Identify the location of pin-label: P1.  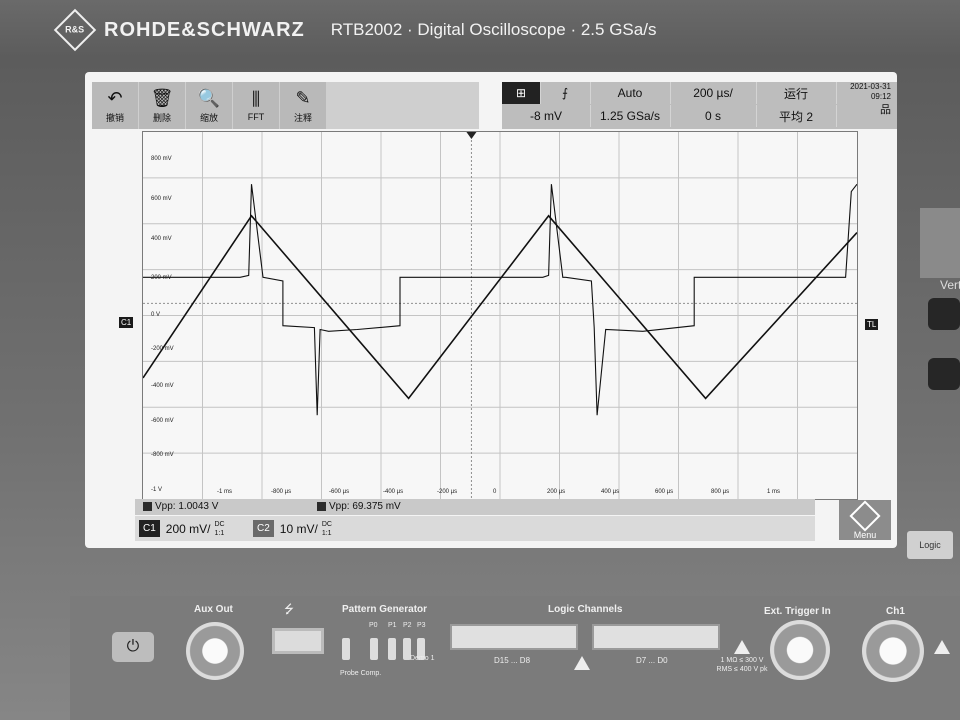
(392, 625).